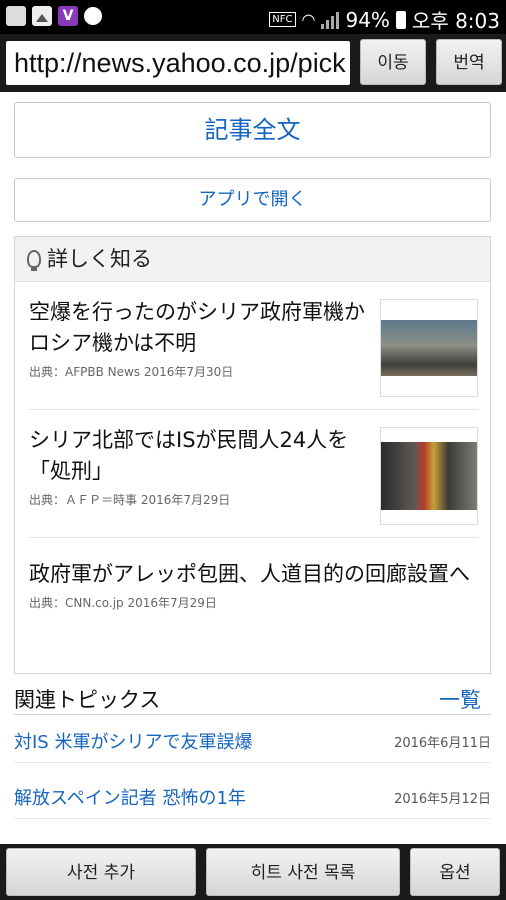 The image size is (506, 900). Describe the element at coordinates (199, 456) in the screenshot. I see `news-title: シリア北部ではISが民間人24人を「処刑」` at that location.